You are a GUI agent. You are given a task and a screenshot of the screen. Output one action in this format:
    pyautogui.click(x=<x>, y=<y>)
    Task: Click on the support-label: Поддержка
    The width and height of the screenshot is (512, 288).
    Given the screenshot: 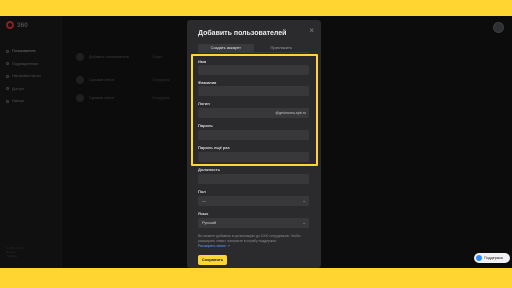 What is the action you would take?
    pyautogui.click(x=493, y=258)
    